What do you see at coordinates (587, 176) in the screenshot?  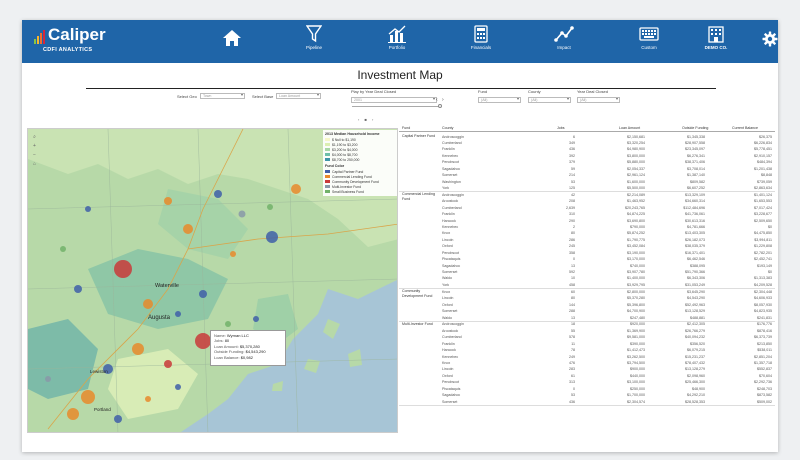 I see `table-row: Somerset 214 $2,961,124 $1,387,140 $8,848` at bounding box center [587, 176].